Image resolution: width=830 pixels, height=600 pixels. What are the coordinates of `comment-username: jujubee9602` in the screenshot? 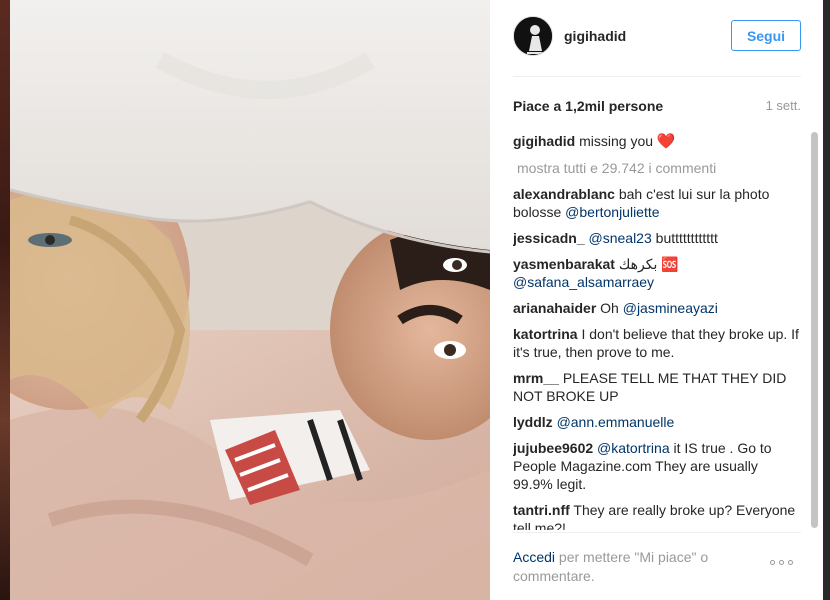 It's located at (553, 448).